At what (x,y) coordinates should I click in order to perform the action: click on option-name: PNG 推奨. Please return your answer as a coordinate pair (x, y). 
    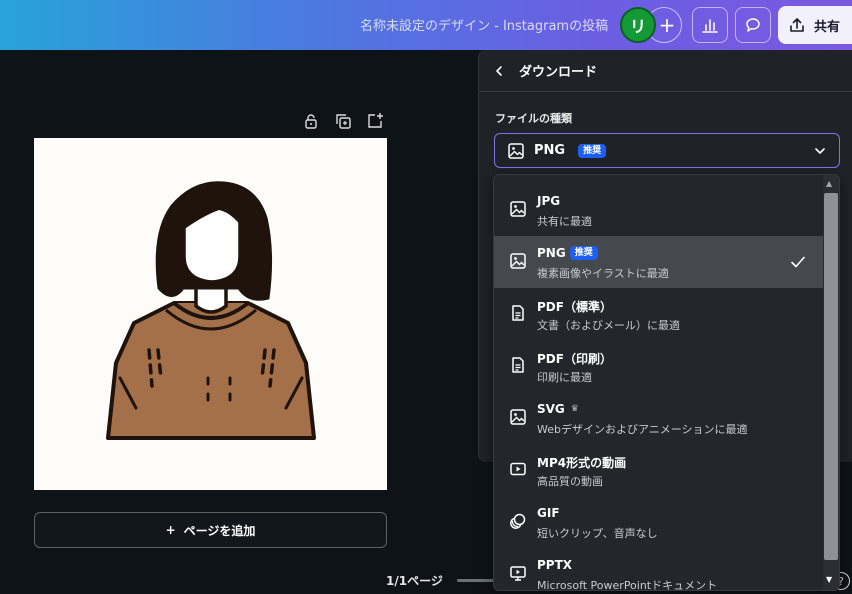
    Looking at the image, I should click on (567, 253).